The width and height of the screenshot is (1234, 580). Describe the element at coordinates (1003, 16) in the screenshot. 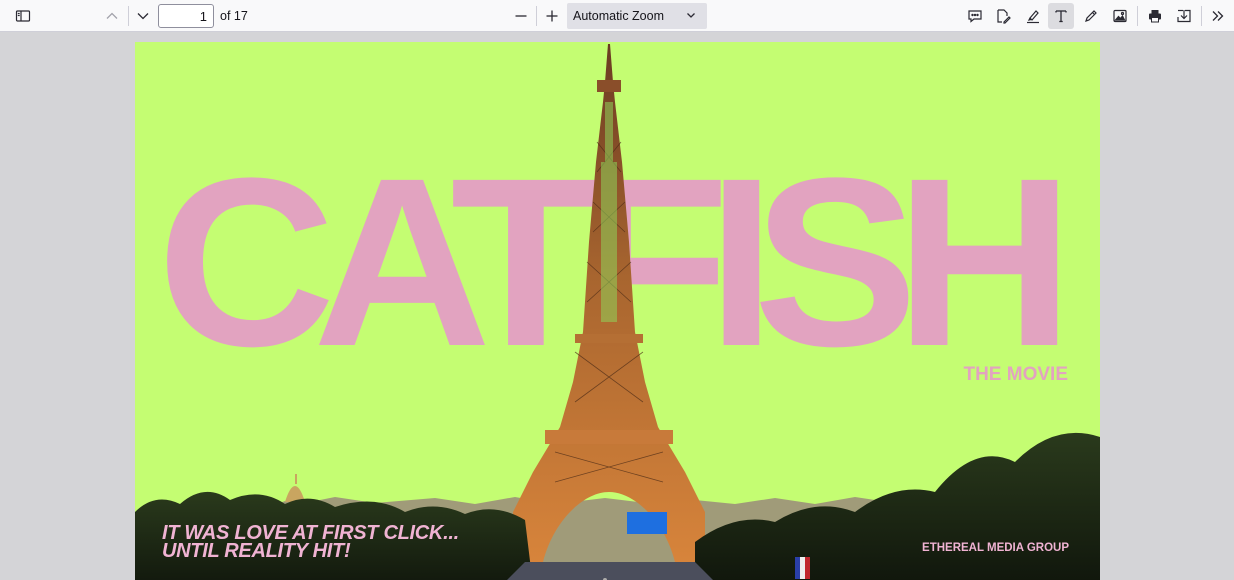

I see `signature-icon` at that location.